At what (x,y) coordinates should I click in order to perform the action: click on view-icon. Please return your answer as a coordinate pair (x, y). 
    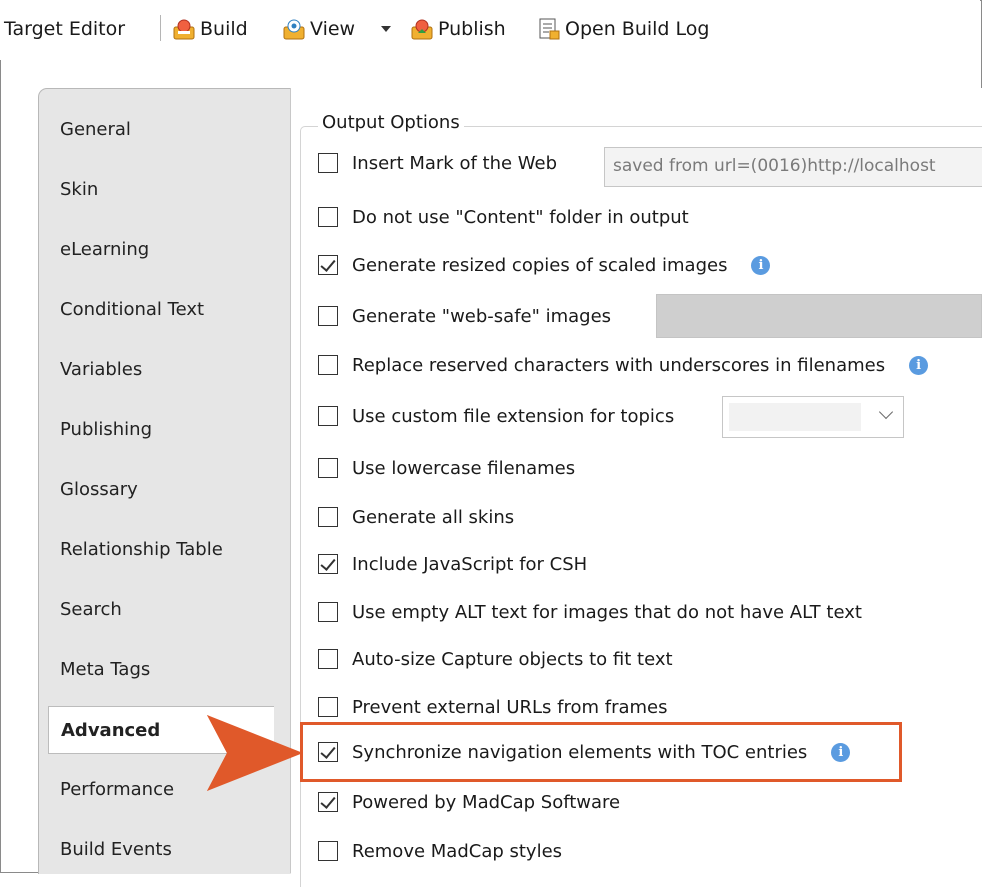
    Looking at the image, I should click on (294, 29).